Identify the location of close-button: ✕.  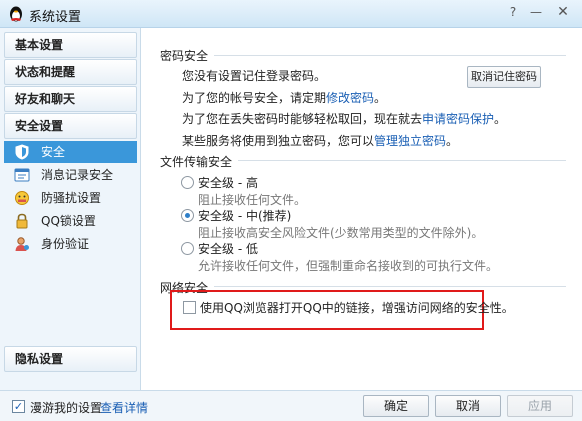
(563, 12).